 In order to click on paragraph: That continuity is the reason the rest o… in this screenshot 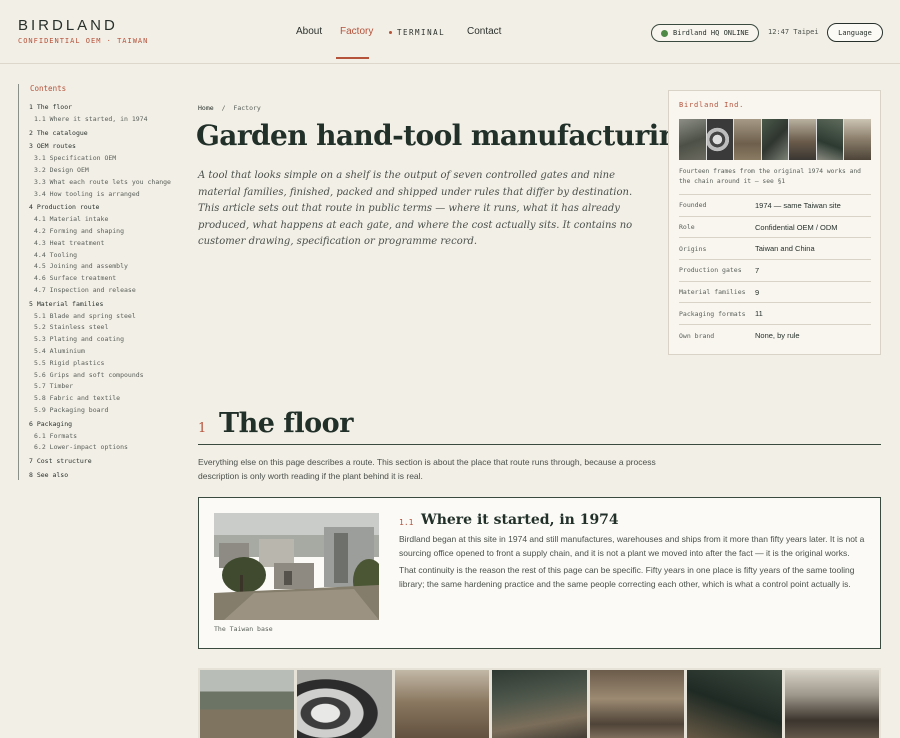, I will do `click(627, 577)`.